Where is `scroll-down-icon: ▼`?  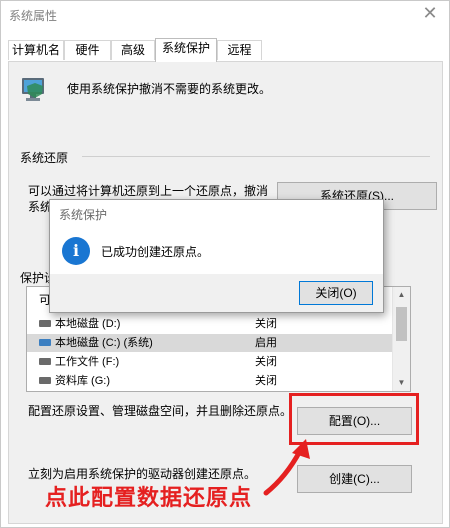 scroll-down-icon: ▼ is located at coordinates (401, 383).